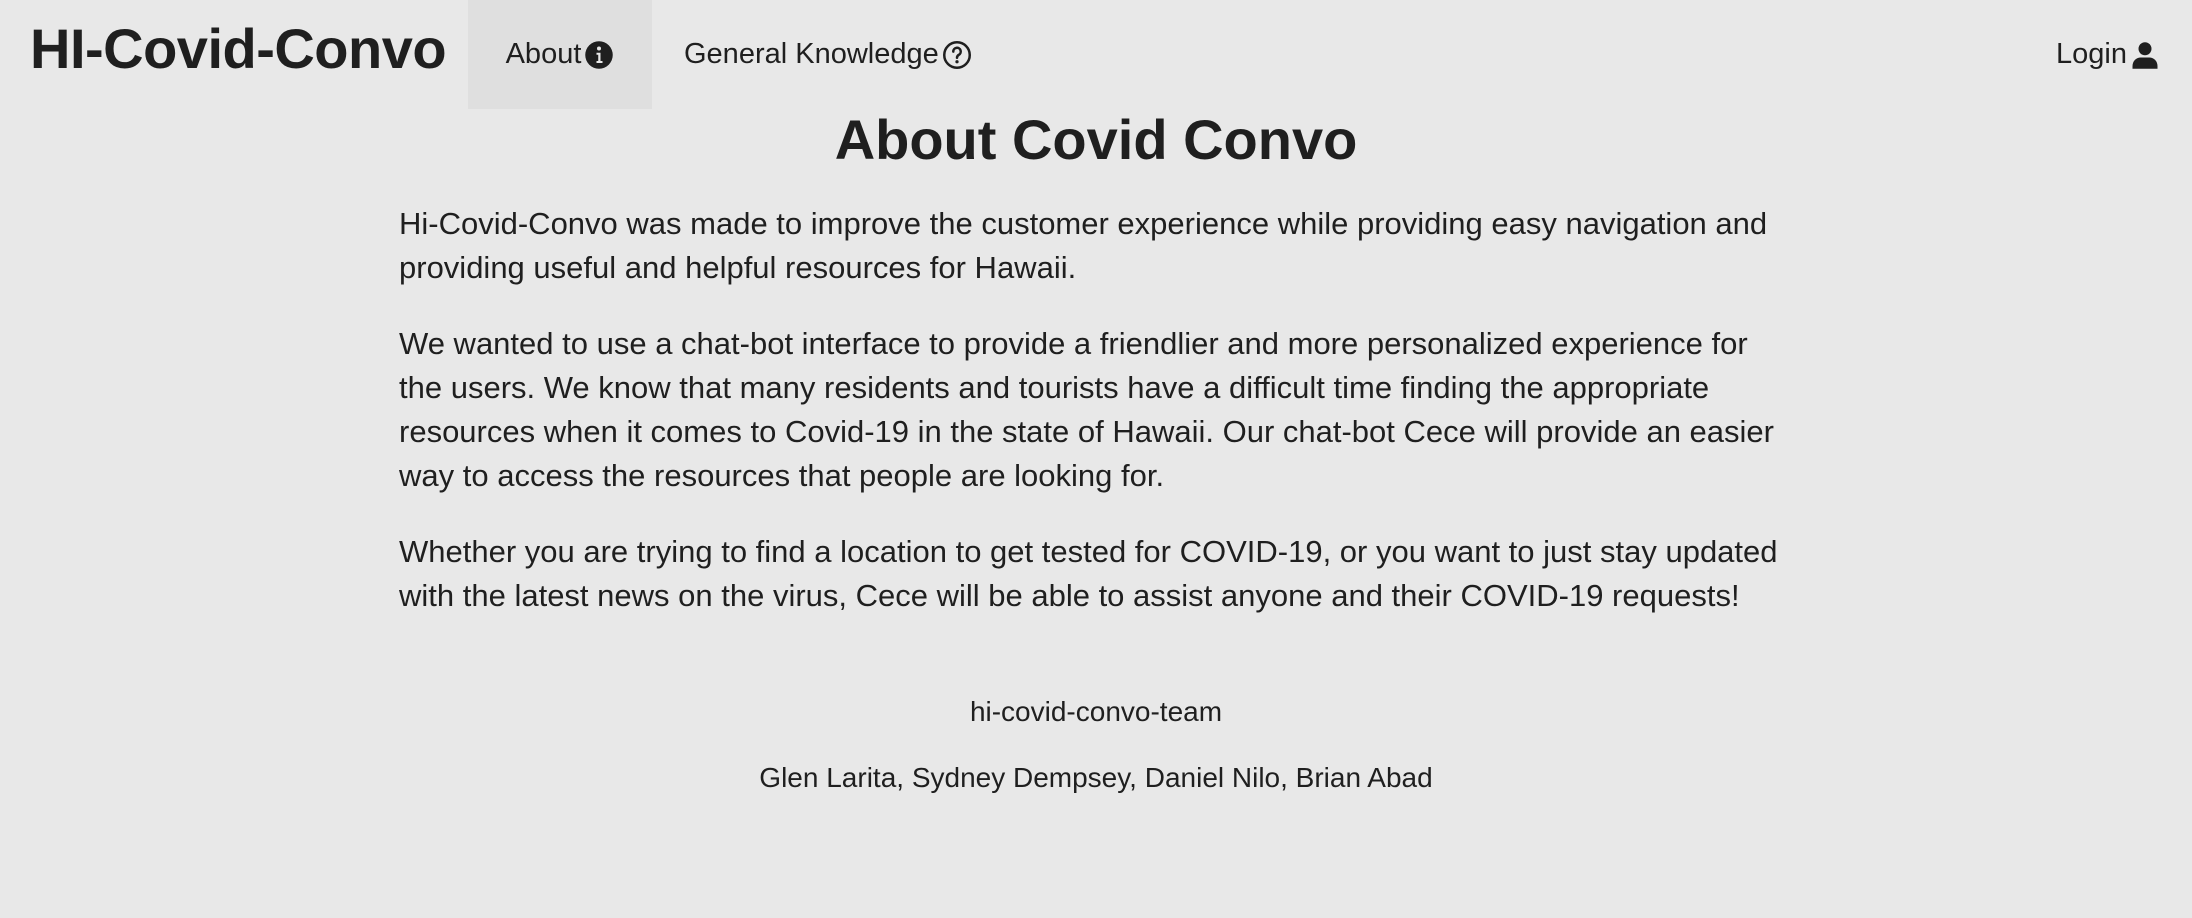 The height and width of the screenshot is (918, 2192). I want to click on login-label: Login, so click(2091, 54).